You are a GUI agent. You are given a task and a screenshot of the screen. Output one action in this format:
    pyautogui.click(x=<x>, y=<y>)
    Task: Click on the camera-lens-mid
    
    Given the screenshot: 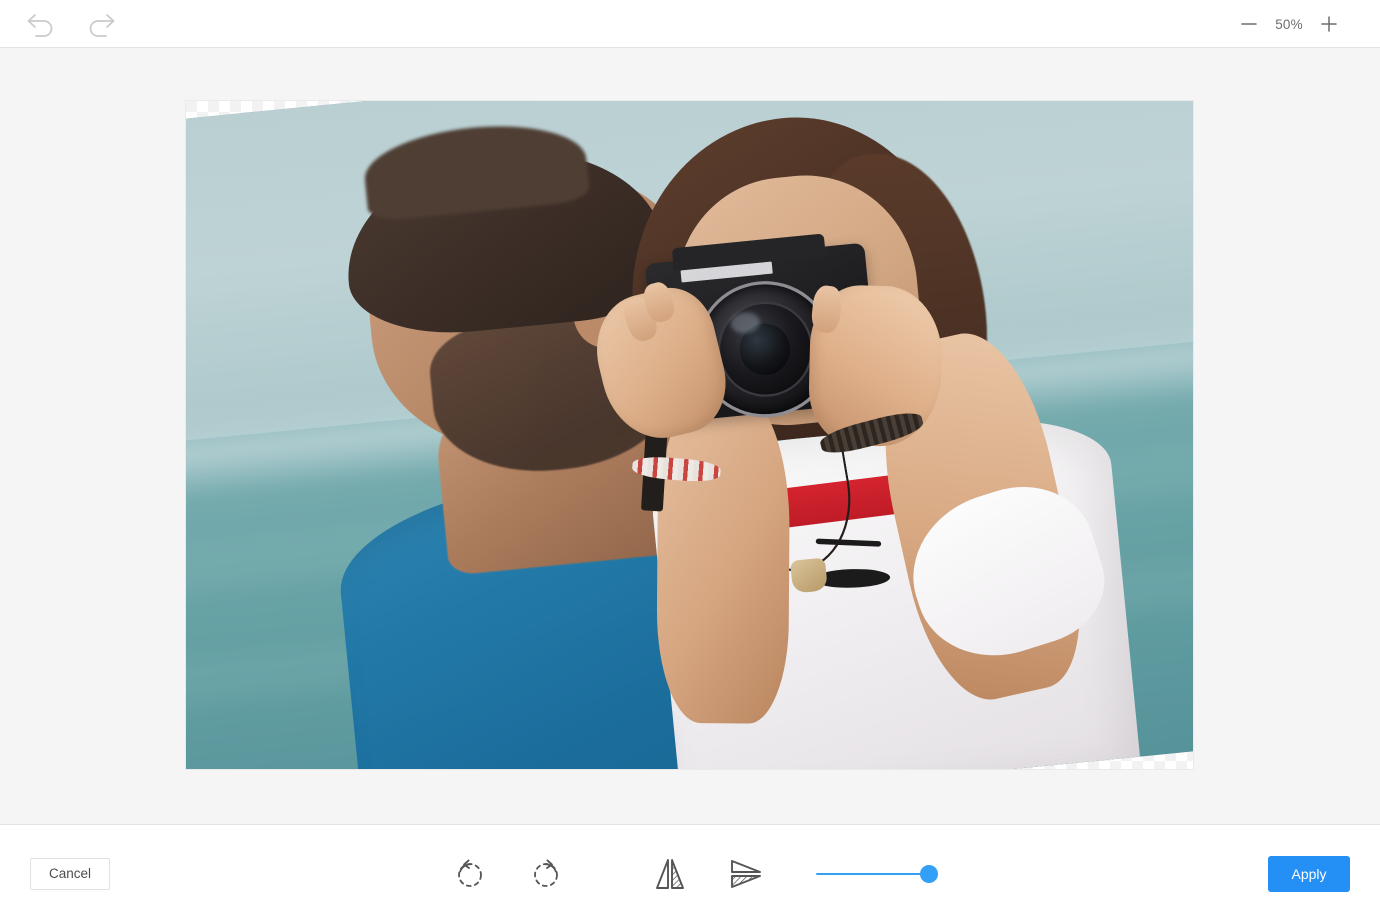 What is the action you would take?
    pyautogui.click(x=765, y=349)
    